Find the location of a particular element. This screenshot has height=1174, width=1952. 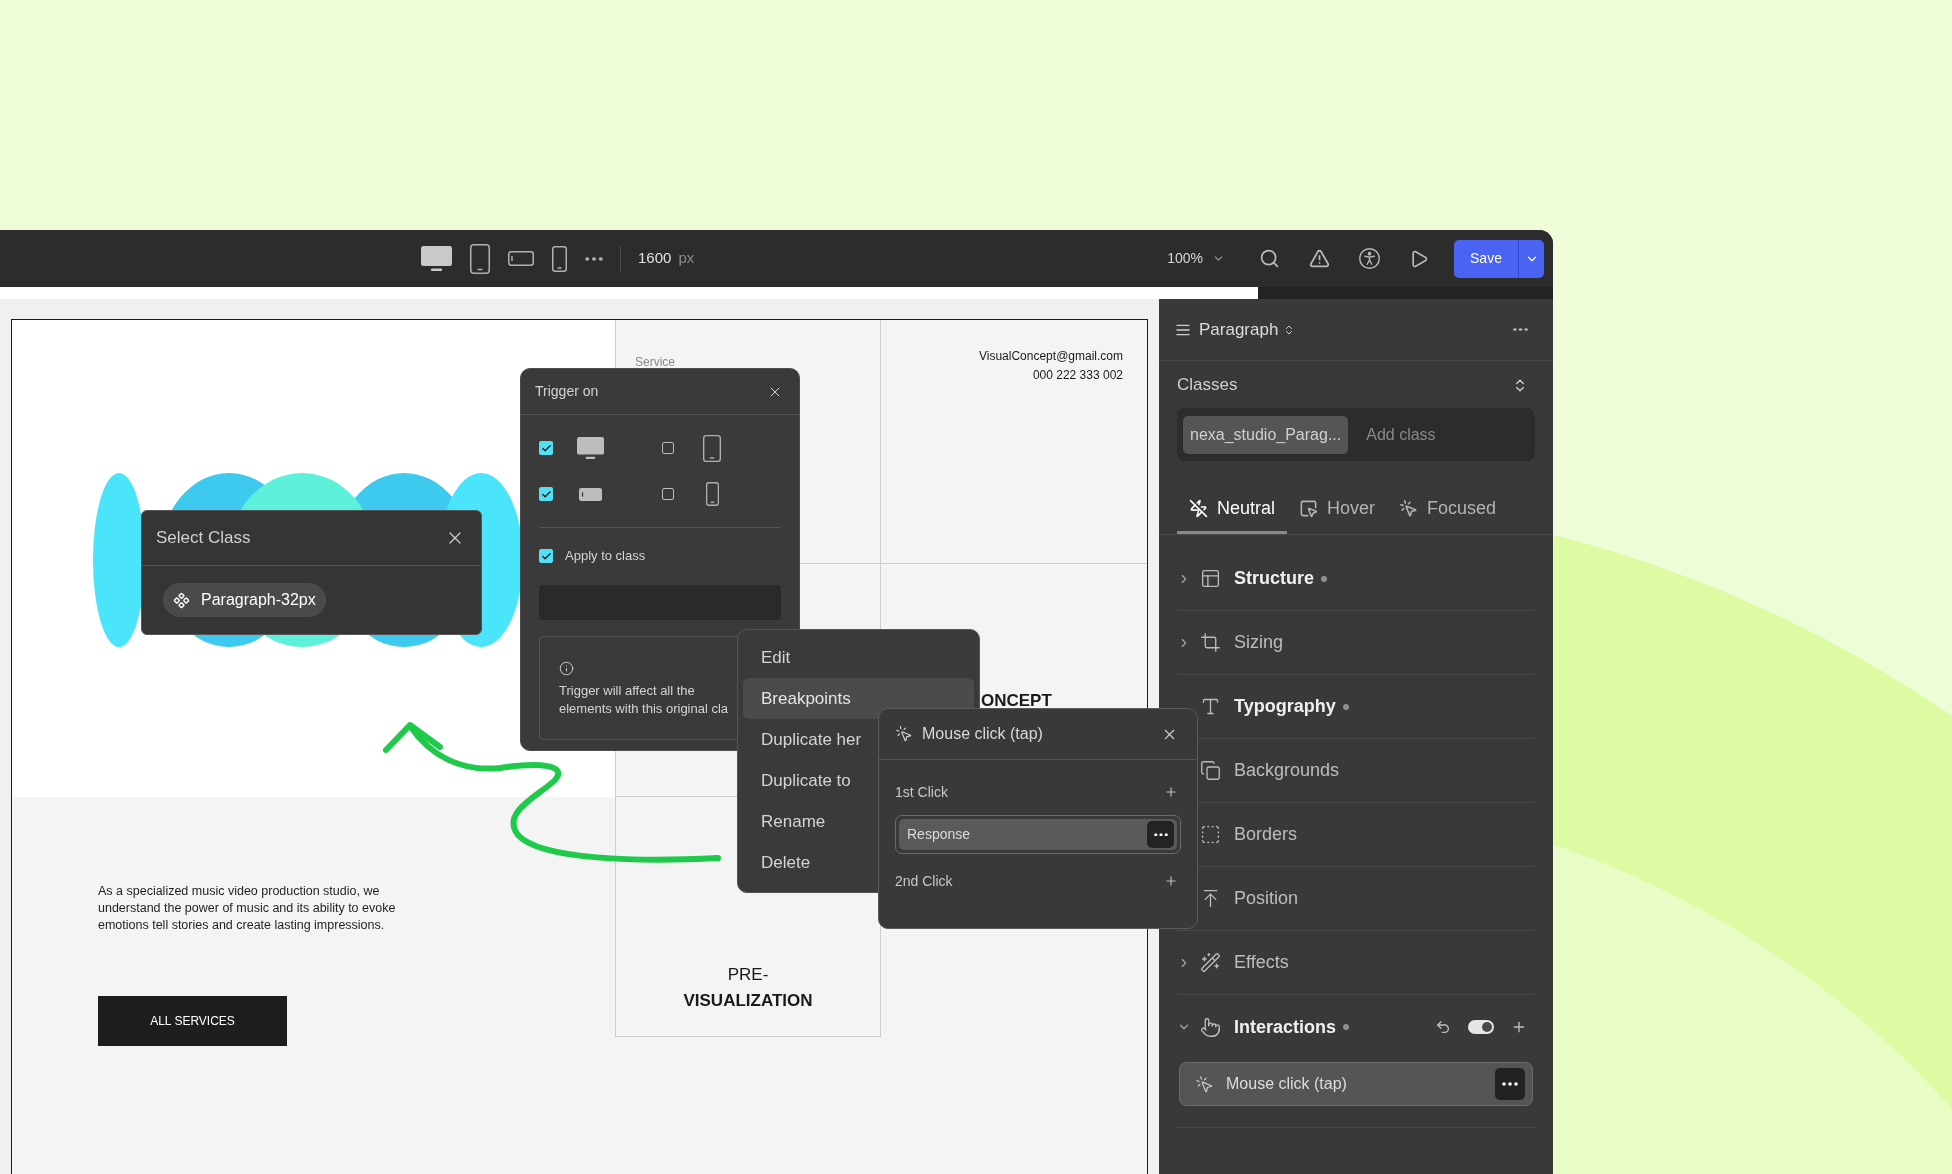

save-button: Save is located at coordinates (1486, 258).